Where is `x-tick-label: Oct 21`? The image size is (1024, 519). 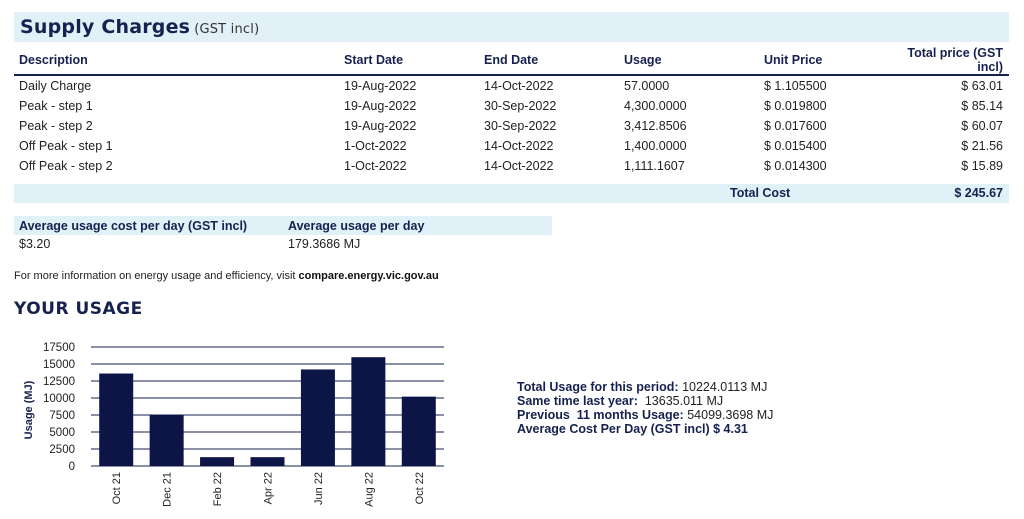 x-tick-label: Oct 21 is located at coordinates (117, 488).